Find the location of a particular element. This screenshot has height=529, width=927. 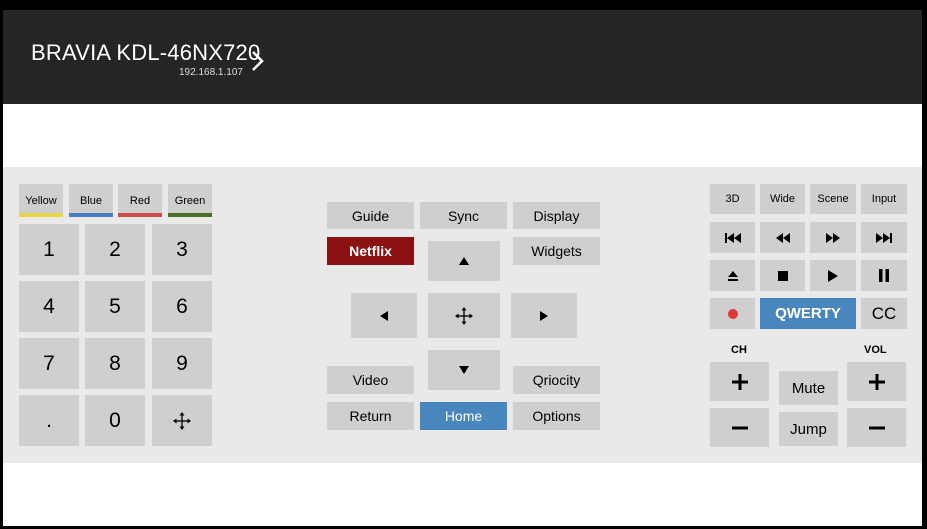

key-0: 0 is located at coordinates (115, 420).